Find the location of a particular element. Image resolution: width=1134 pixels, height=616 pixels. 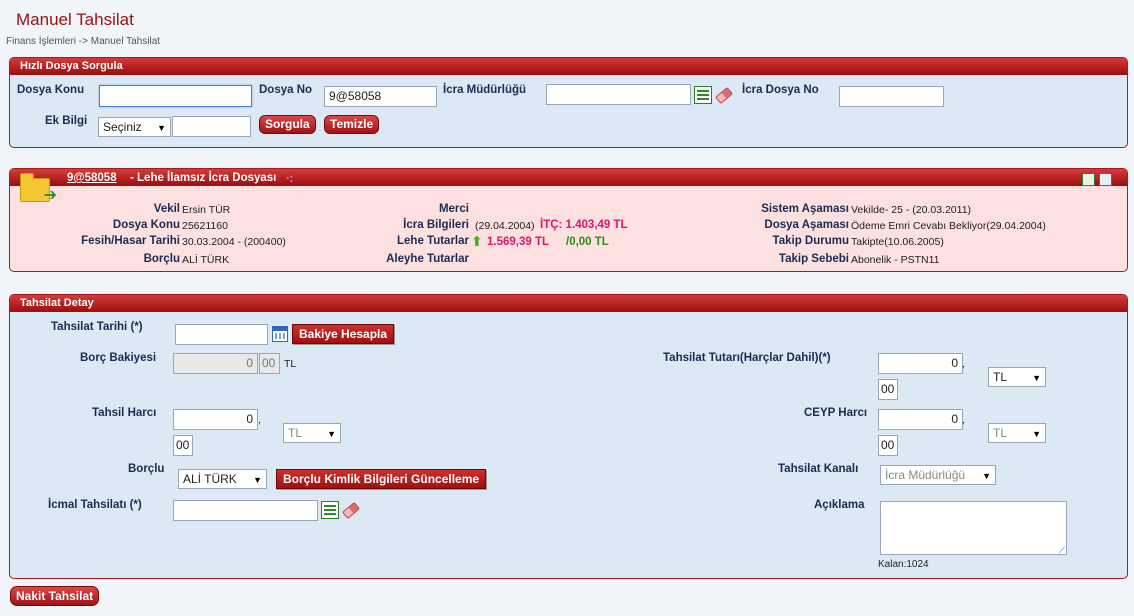

lehe-tutar-1: 1.569,39 TL is located at coordinates (518, 242).